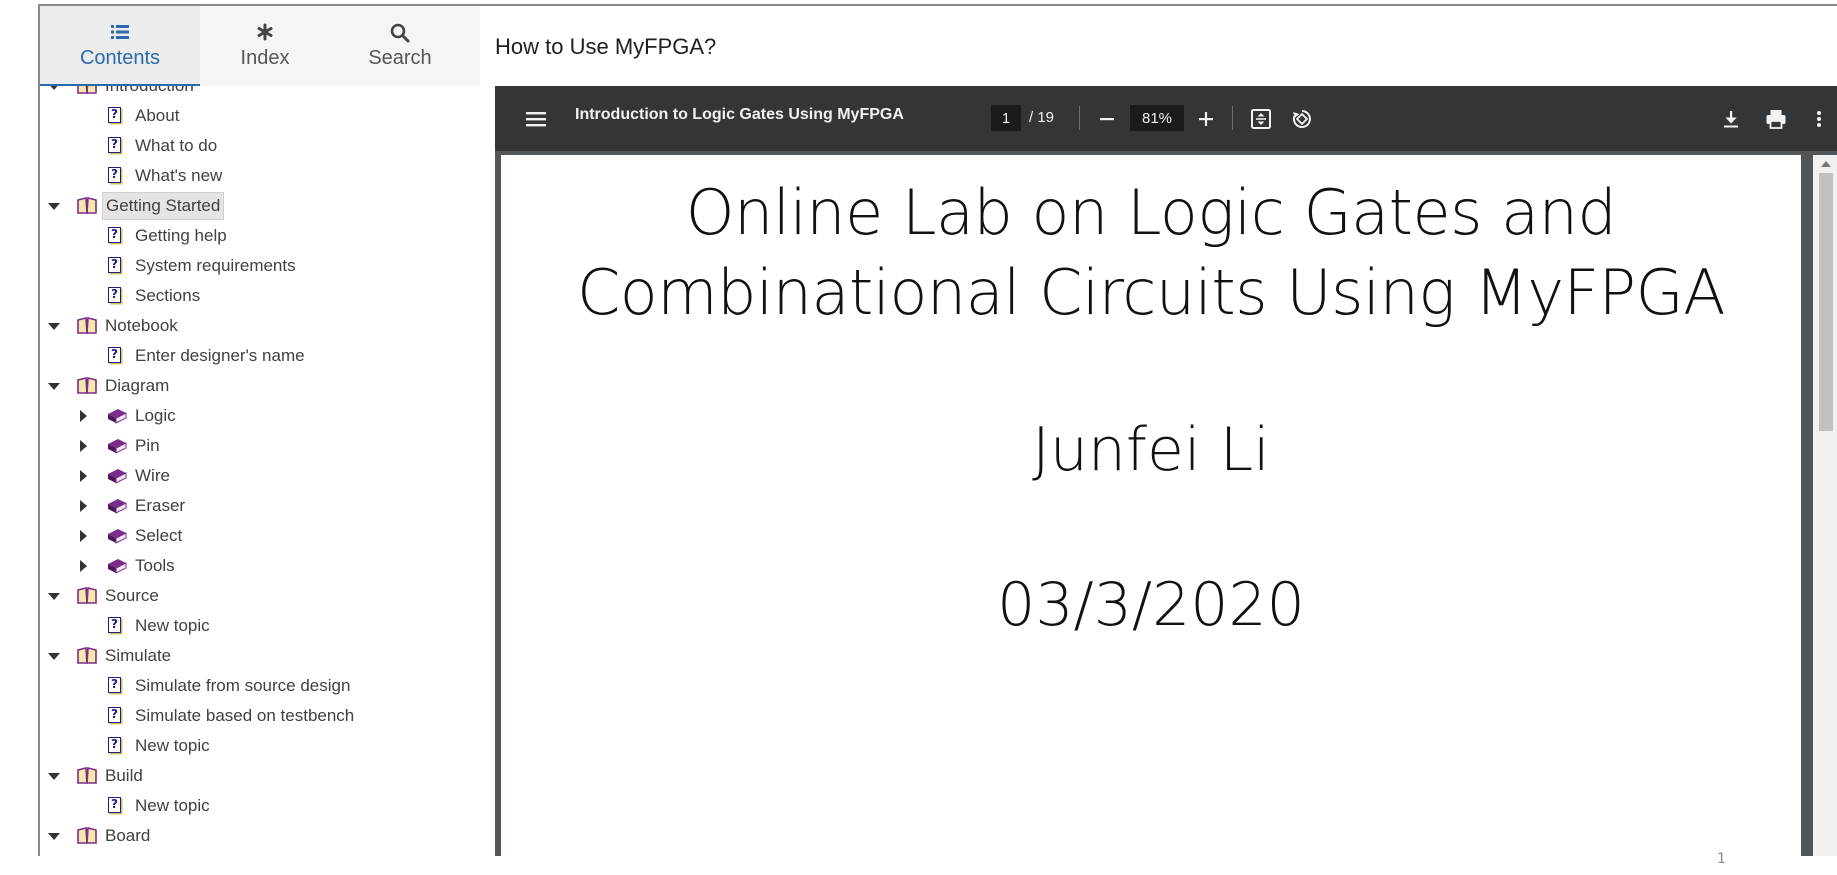 This screenshot has height=875, width=1837. What do you see at coordinates (260, 93) in the screenshot?
I see `toc-book: Introduction` at bounding box center [260, 93].